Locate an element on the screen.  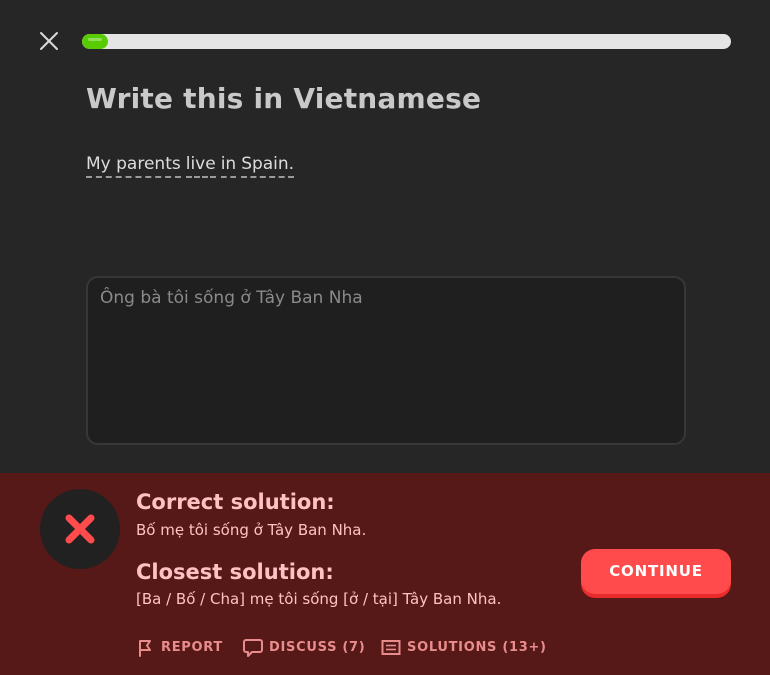
speech-bubble-icon is located at coordinates (253, 648).